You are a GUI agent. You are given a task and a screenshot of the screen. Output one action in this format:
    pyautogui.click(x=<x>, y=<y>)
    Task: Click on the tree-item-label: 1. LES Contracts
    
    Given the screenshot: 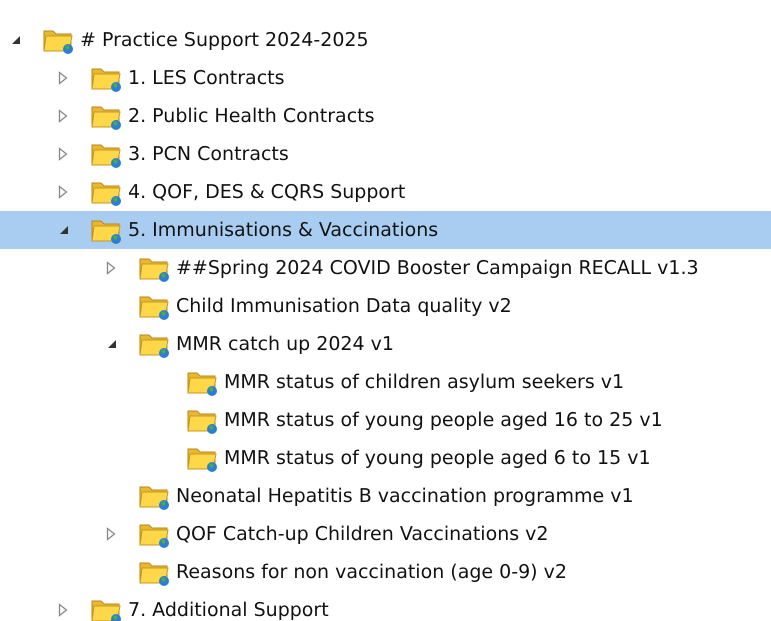 What is the action you would take?
    pyautogui.click(x=206, y=78)
    